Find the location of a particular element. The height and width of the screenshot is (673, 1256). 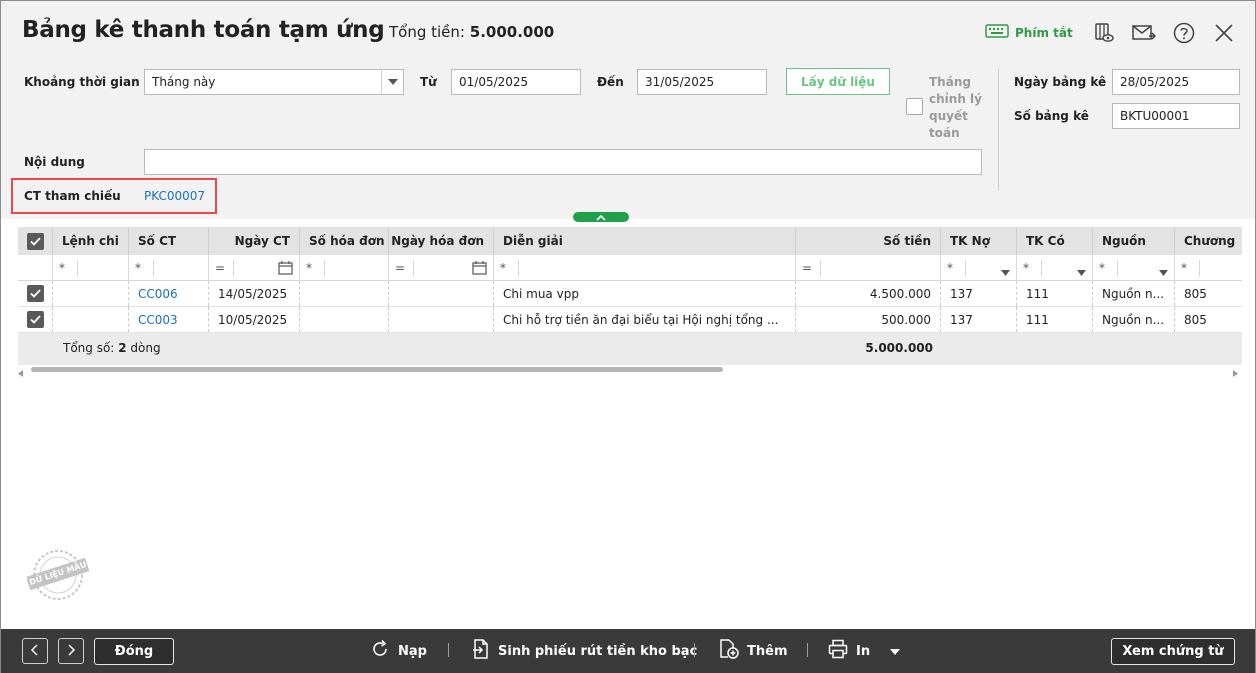

filter-so-ct: * is located at coordinates (169, 267).